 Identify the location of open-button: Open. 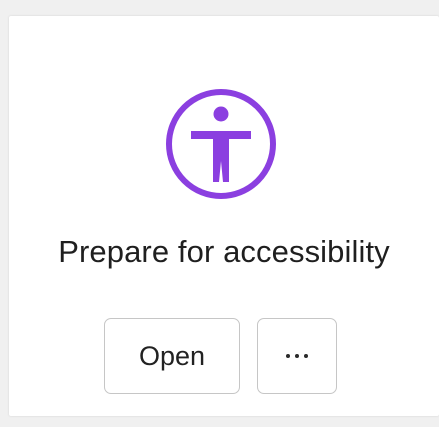
(172, 356).